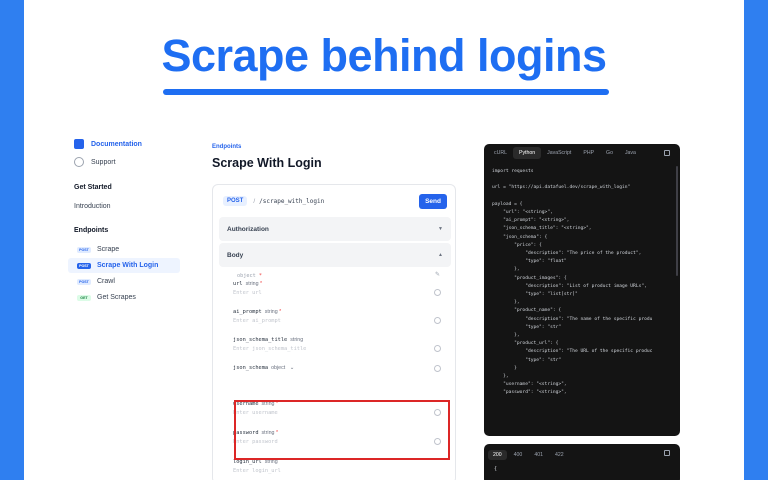  What do you see at coordinates (116, 144) in the screenshot?
I see `sidebar-item-label: Documentation` at bounding box center [116, 144].